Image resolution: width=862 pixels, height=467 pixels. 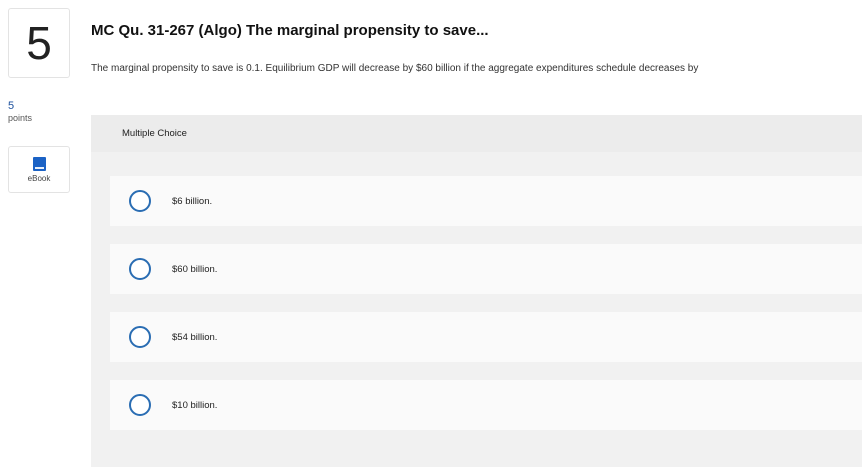 I want to click on question-number-box: 5, so click(x=39, y=43).